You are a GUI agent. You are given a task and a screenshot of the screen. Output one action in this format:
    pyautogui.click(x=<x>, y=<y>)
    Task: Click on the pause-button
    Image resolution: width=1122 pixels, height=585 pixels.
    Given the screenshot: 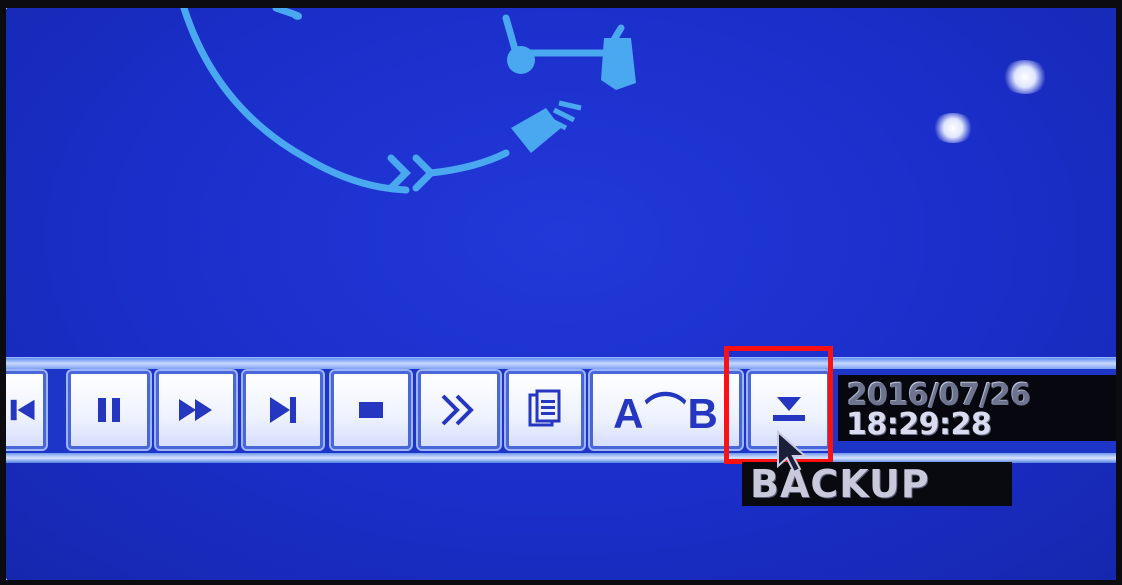 What is the action you would take?
    pyautogui.click(x=109, y=410)
    